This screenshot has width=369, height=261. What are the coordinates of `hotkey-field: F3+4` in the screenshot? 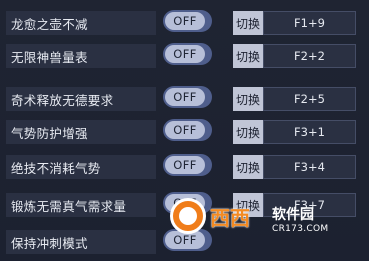 It's located at (309, 167).